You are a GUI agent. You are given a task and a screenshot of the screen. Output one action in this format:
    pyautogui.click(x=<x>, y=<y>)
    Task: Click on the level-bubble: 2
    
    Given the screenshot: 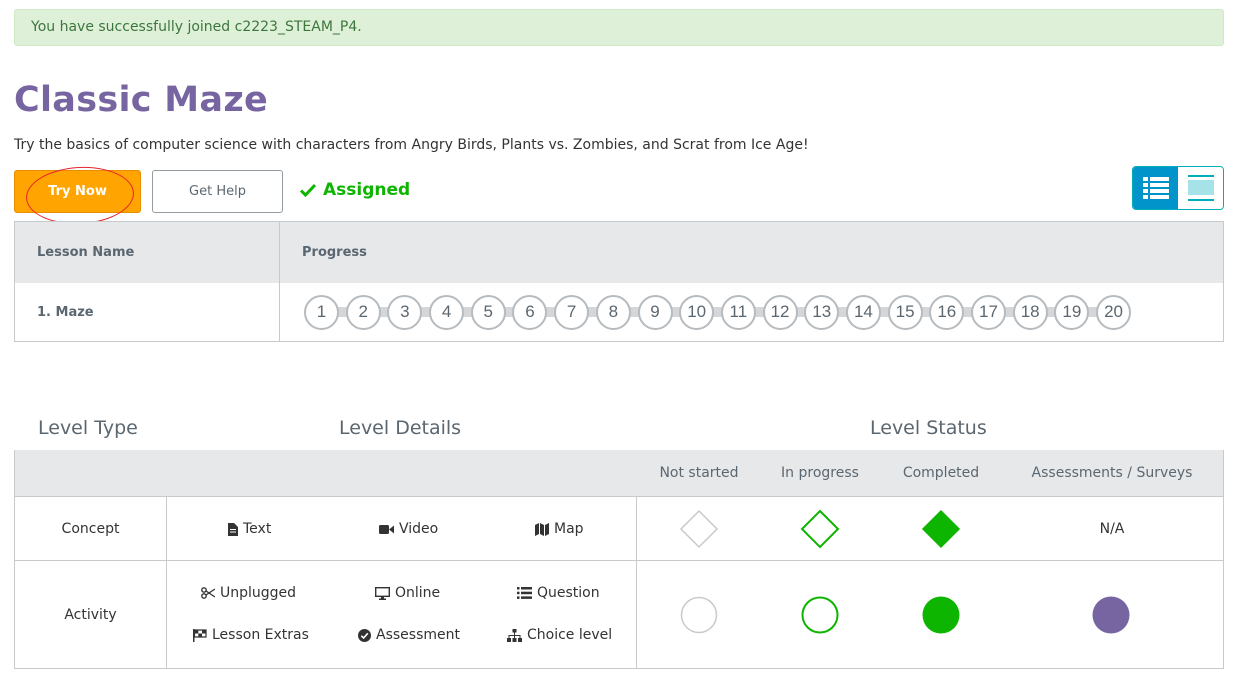 What is the action you would take?
    pyautogui.click(x=363, y=312)
    